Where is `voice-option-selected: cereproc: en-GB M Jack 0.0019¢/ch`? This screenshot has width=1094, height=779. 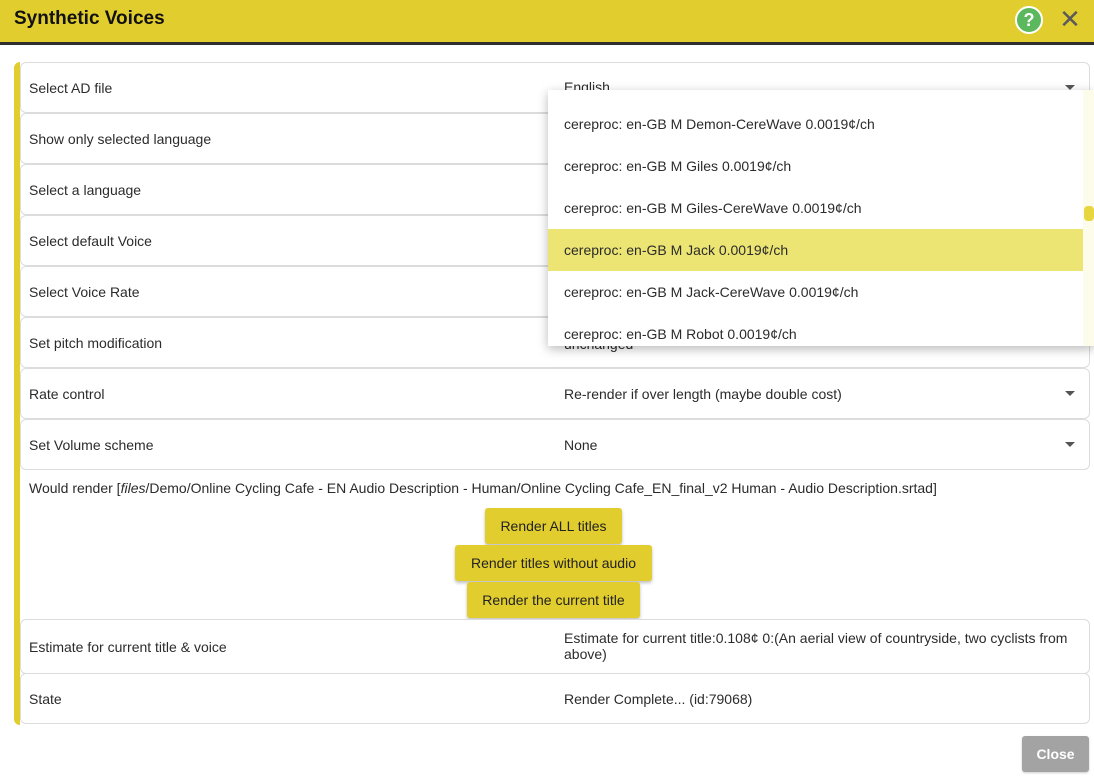
voice-option-selected: cereproc: en-GB M Jack 0.0019¢/ch is located at coordinates (815, 250).